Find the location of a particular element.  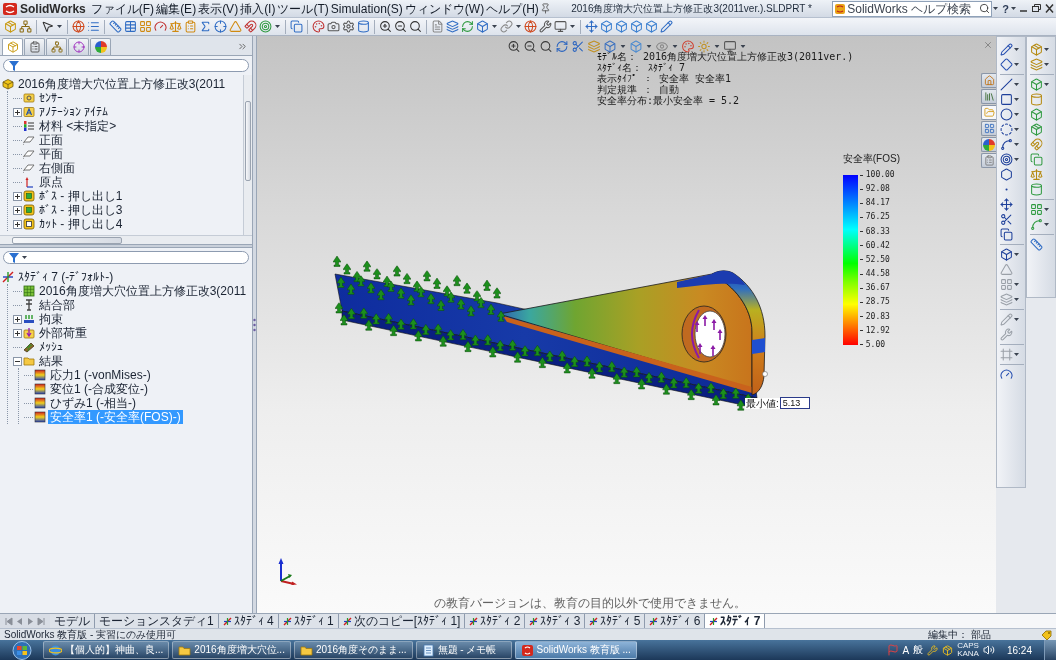

horizontal-scrollbar is located at coordinates (126, 239).